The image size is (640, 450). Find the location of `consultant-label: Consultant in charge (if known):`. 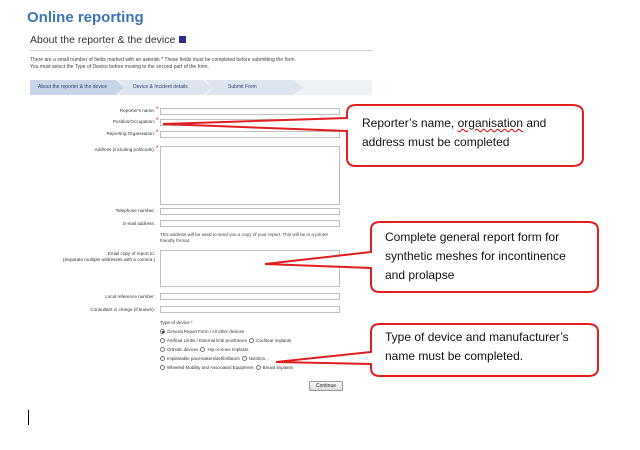

consultant-label: Consultant in charge (if known): is located at coordinates (122, 309).